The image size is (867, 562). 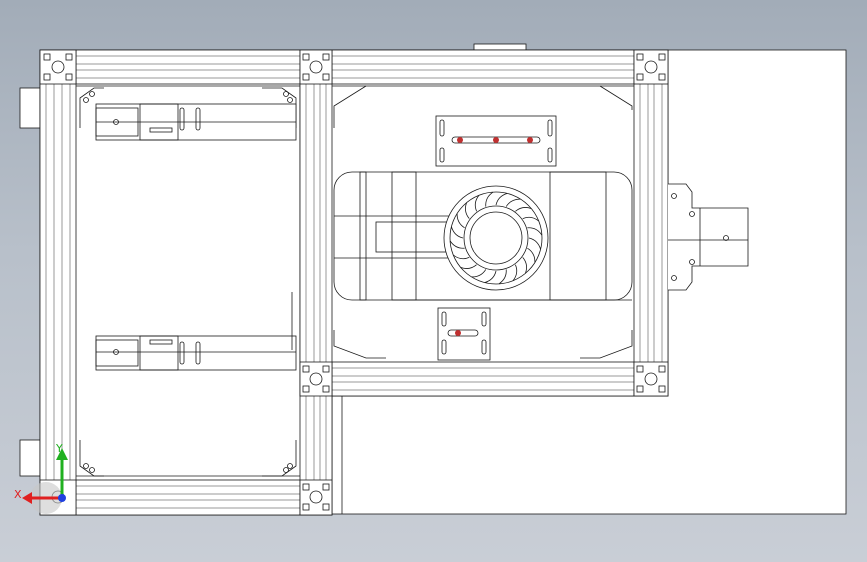 What do you see at coordinates (316, 282) in the screenshot?
I see `center-vertical-extrusion` at bounding box center [316, 282].